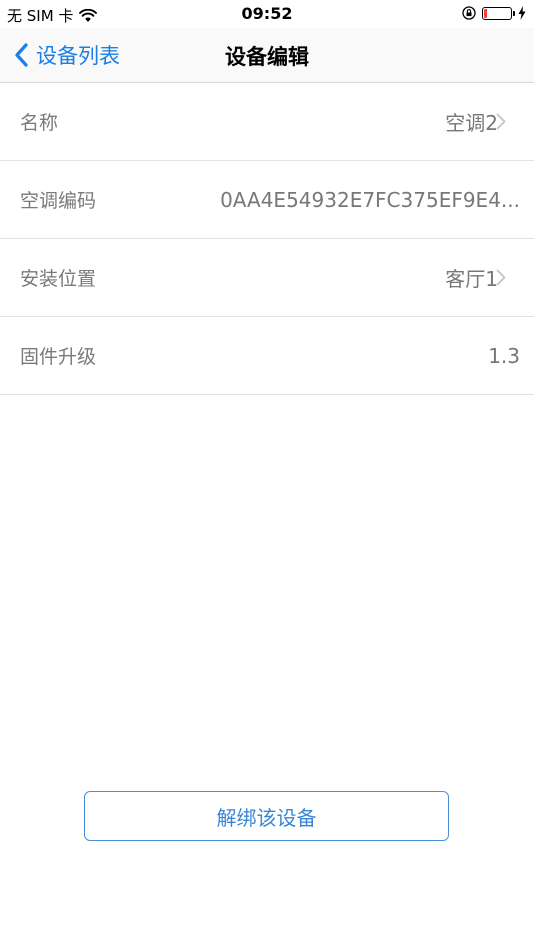 Image resolution: width=534 pixels, height=950 pixels. Describe the element at coordinates (58, 279) in the screenshot. I see `row-label: 安装位置` at that location.